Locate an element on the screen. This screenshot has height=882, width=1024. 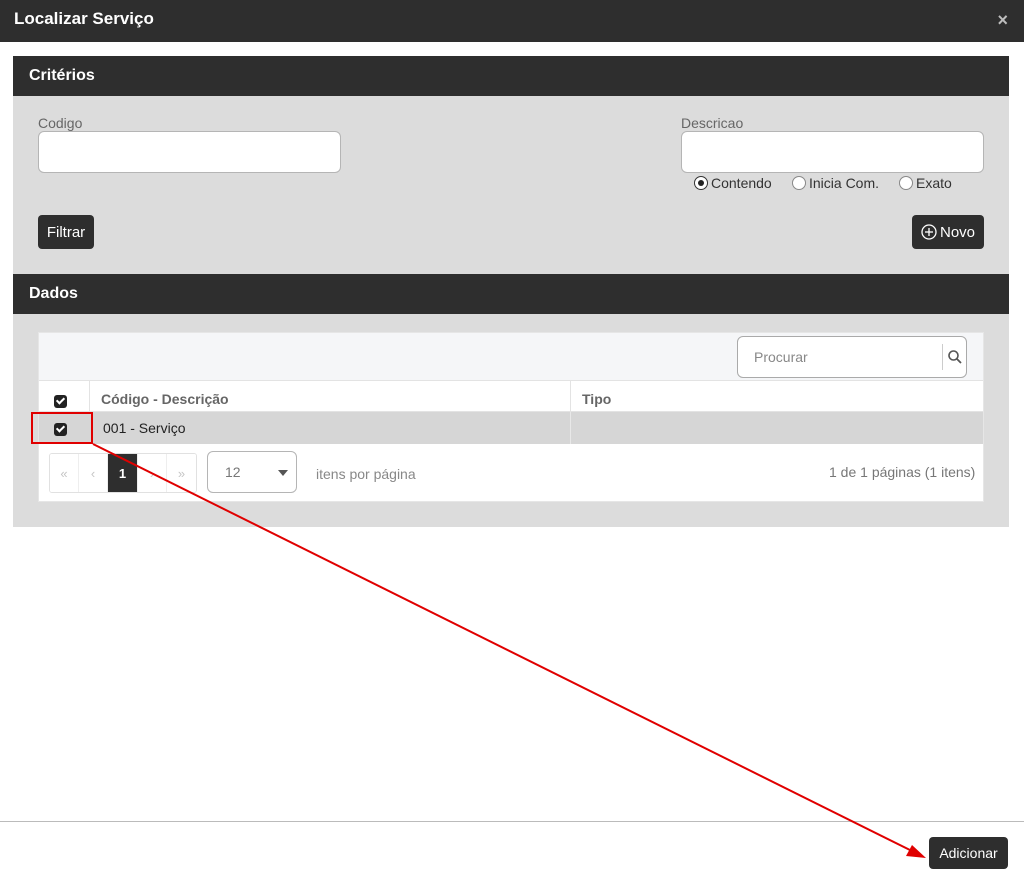
descricao-input is located at coordinates (832, 152).